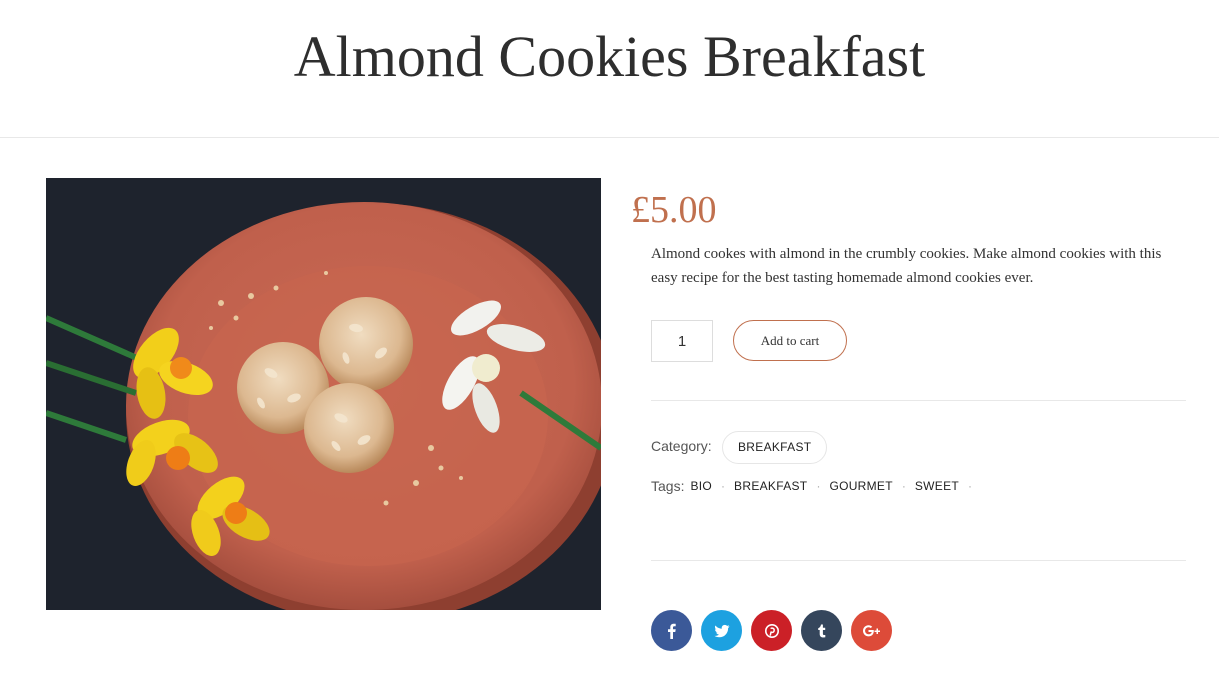  I want to click on tumblr-share-button, so click(821, 630).